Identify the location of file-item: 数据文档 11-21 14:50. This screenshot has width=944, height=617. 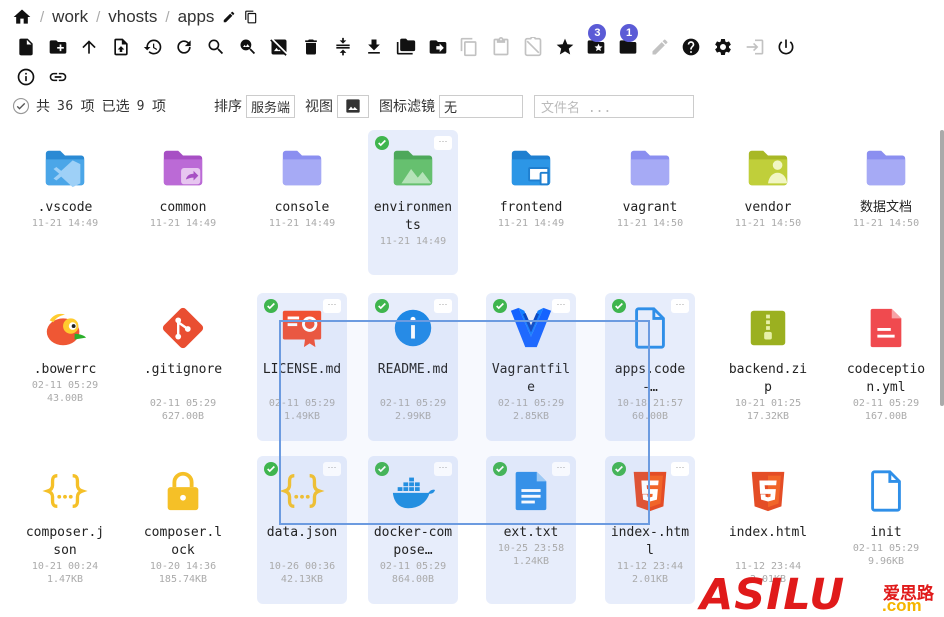
(886, 202).